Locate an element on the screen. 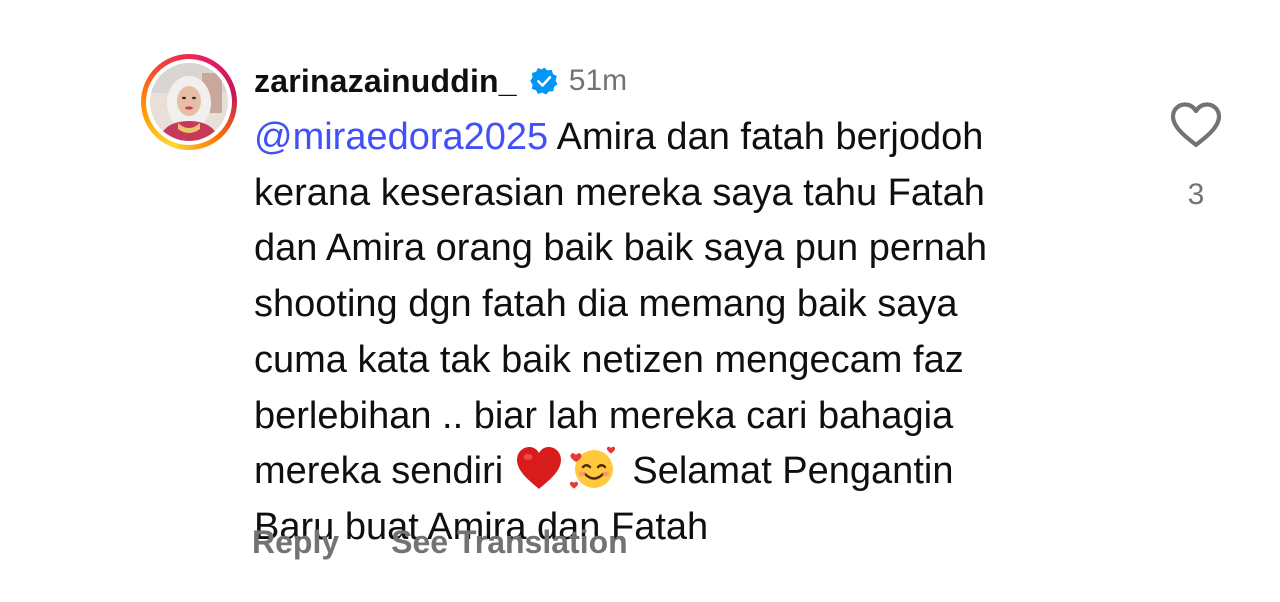 Image resolution: width=1280 pixels, height=602 pixels. comment-line: @miraedora2025 Amira dan fatah berjodoh is located at coordinates (684, 138).